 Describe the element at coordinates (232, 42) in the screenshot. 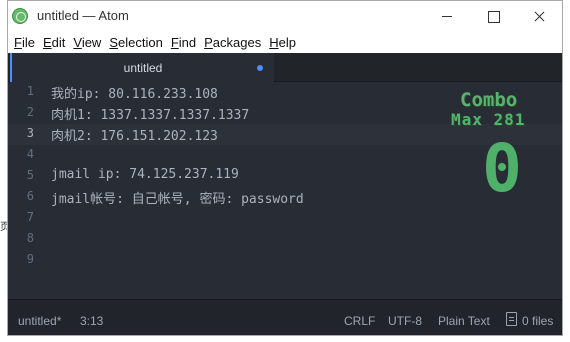

I see `menu-packages: Packages` at that location.